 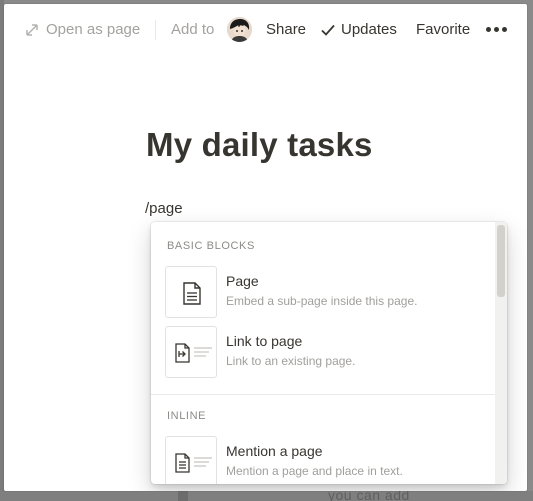 I want to click on more-dots-icon, so click(x=488, y=29).